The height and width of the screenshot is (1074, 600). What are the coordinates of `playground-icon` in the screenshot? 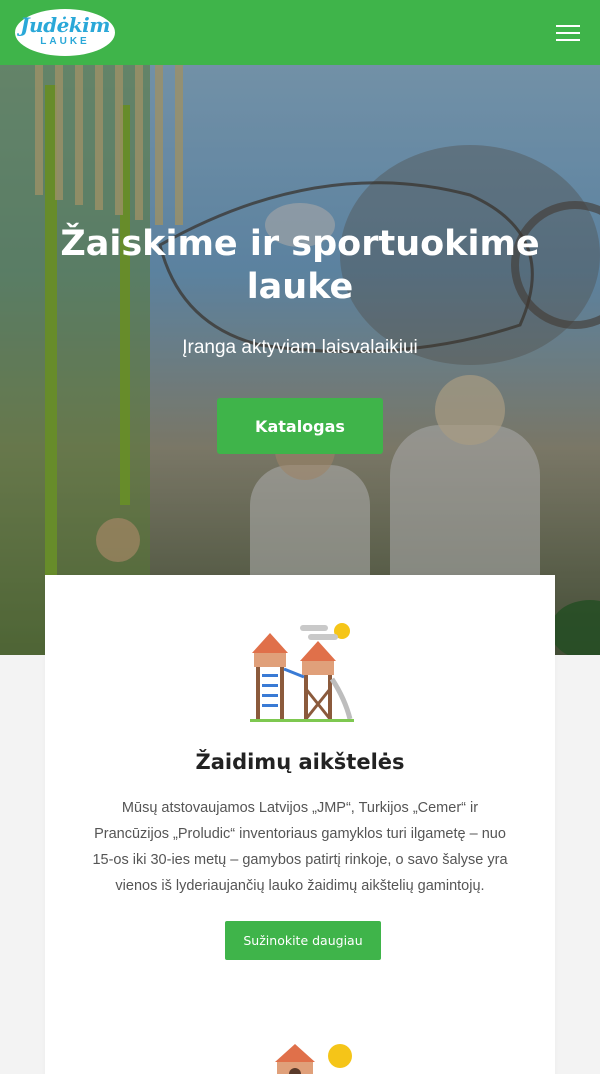 It's located at (302, 672).